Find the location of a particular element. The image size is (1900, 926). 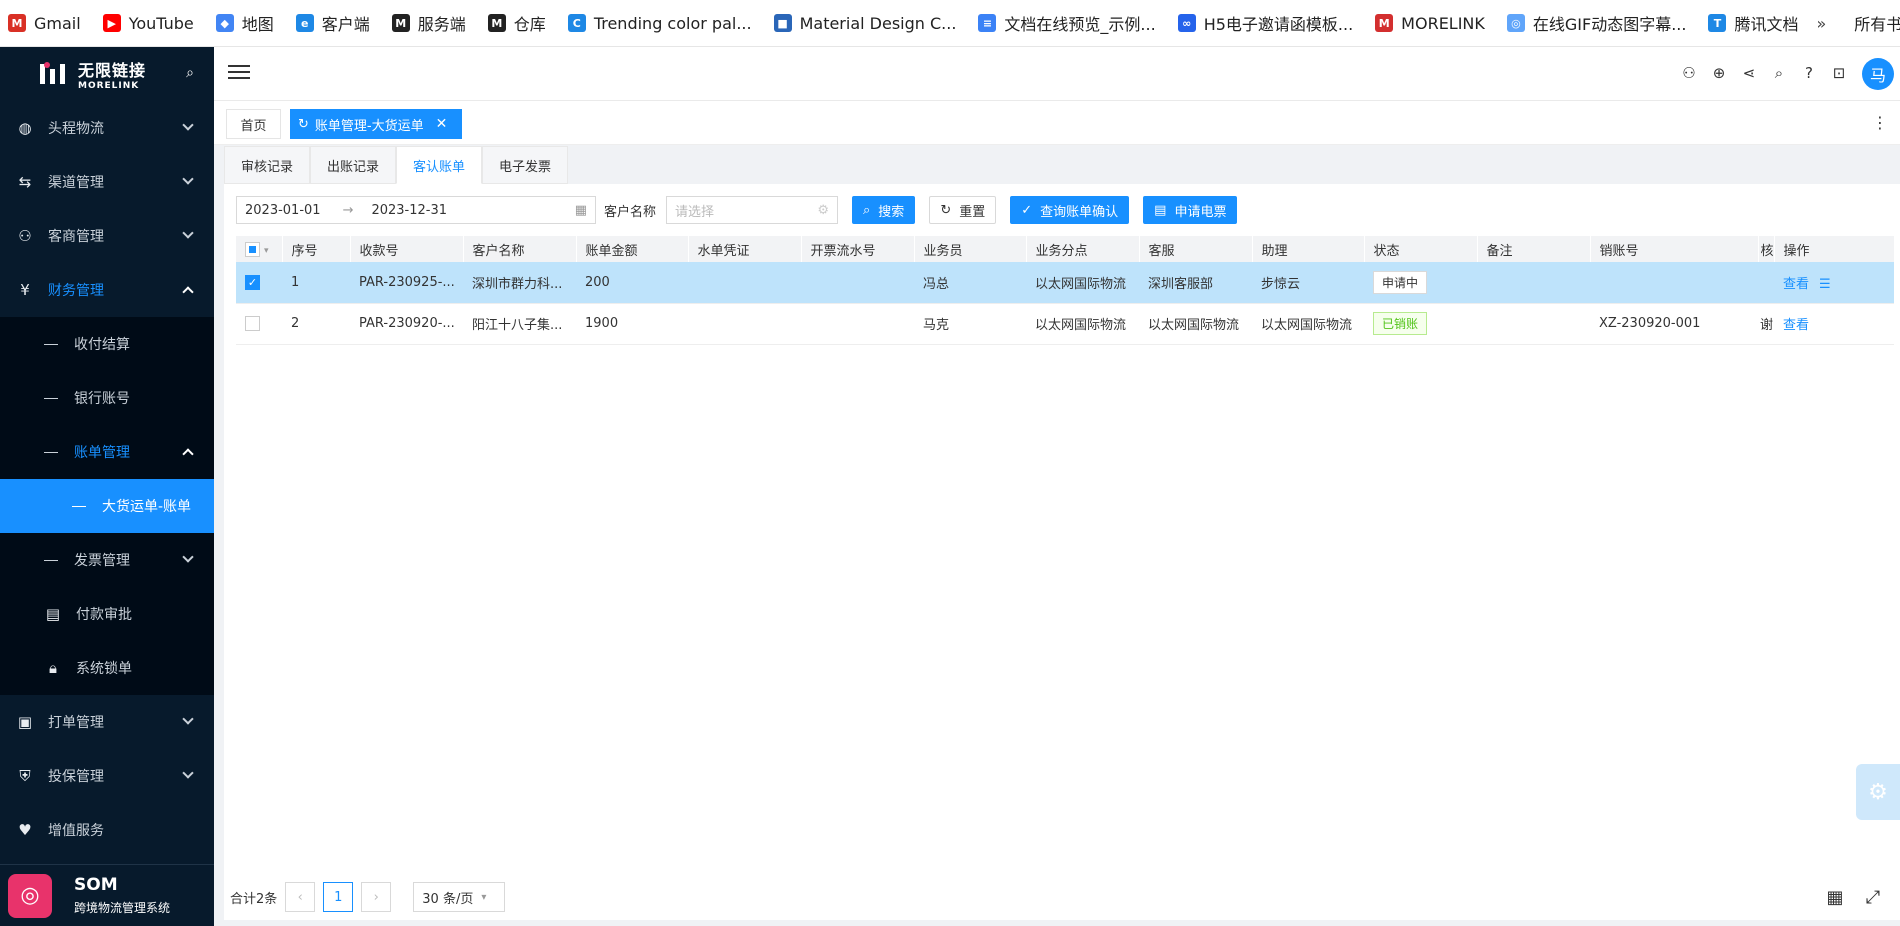

sidebar-item-label: 增值服务 is located at coordinates (76, 831).